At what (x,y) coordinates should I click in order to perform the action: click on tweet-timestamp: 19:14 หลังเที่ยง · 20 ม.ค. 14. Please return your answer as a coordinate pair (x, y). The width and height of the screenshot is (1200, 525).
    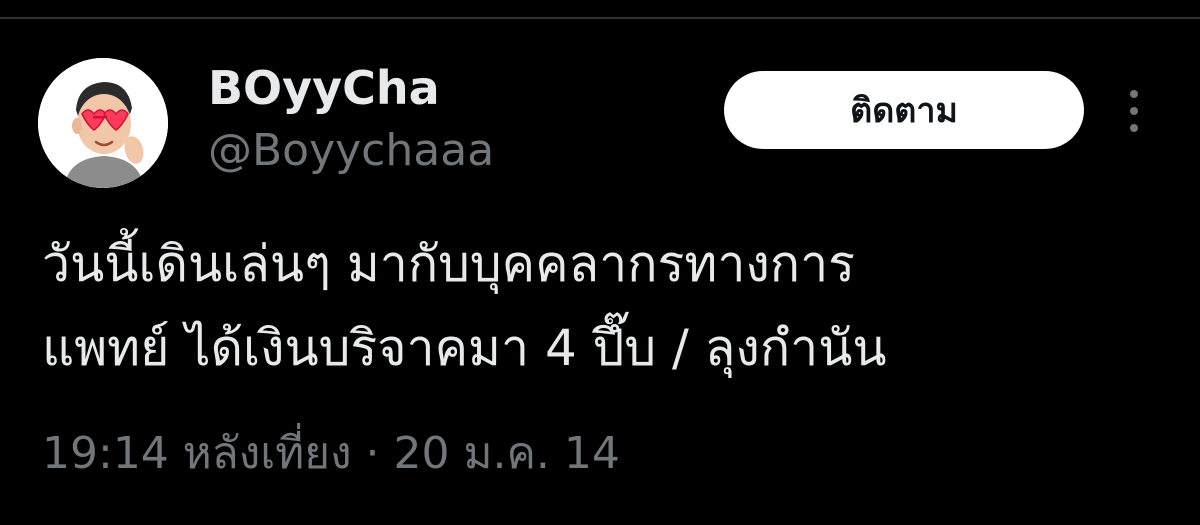
    Looking at the image, I should click on (331, 454).